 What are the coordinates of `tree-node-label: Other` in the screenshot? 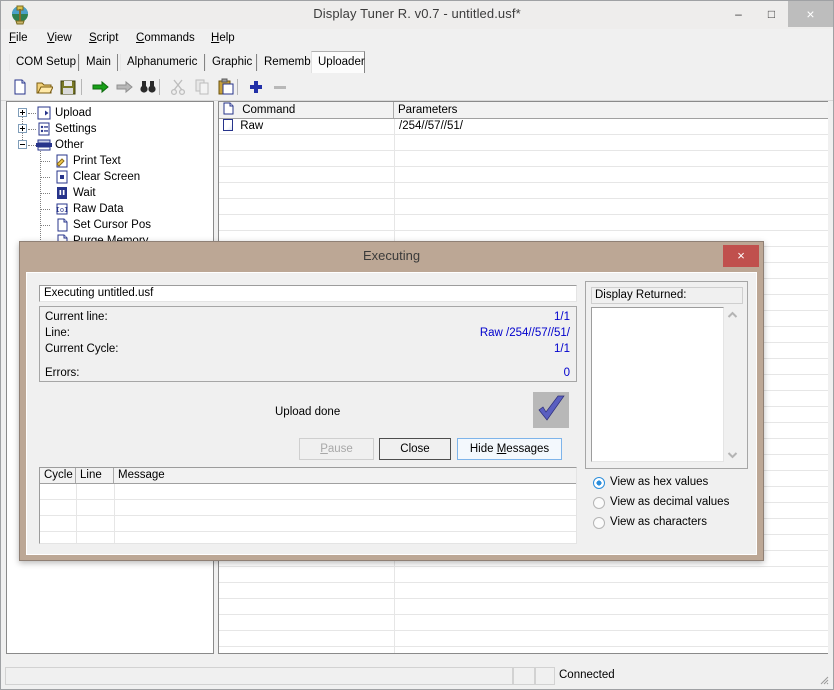 It's located at (69, 145).